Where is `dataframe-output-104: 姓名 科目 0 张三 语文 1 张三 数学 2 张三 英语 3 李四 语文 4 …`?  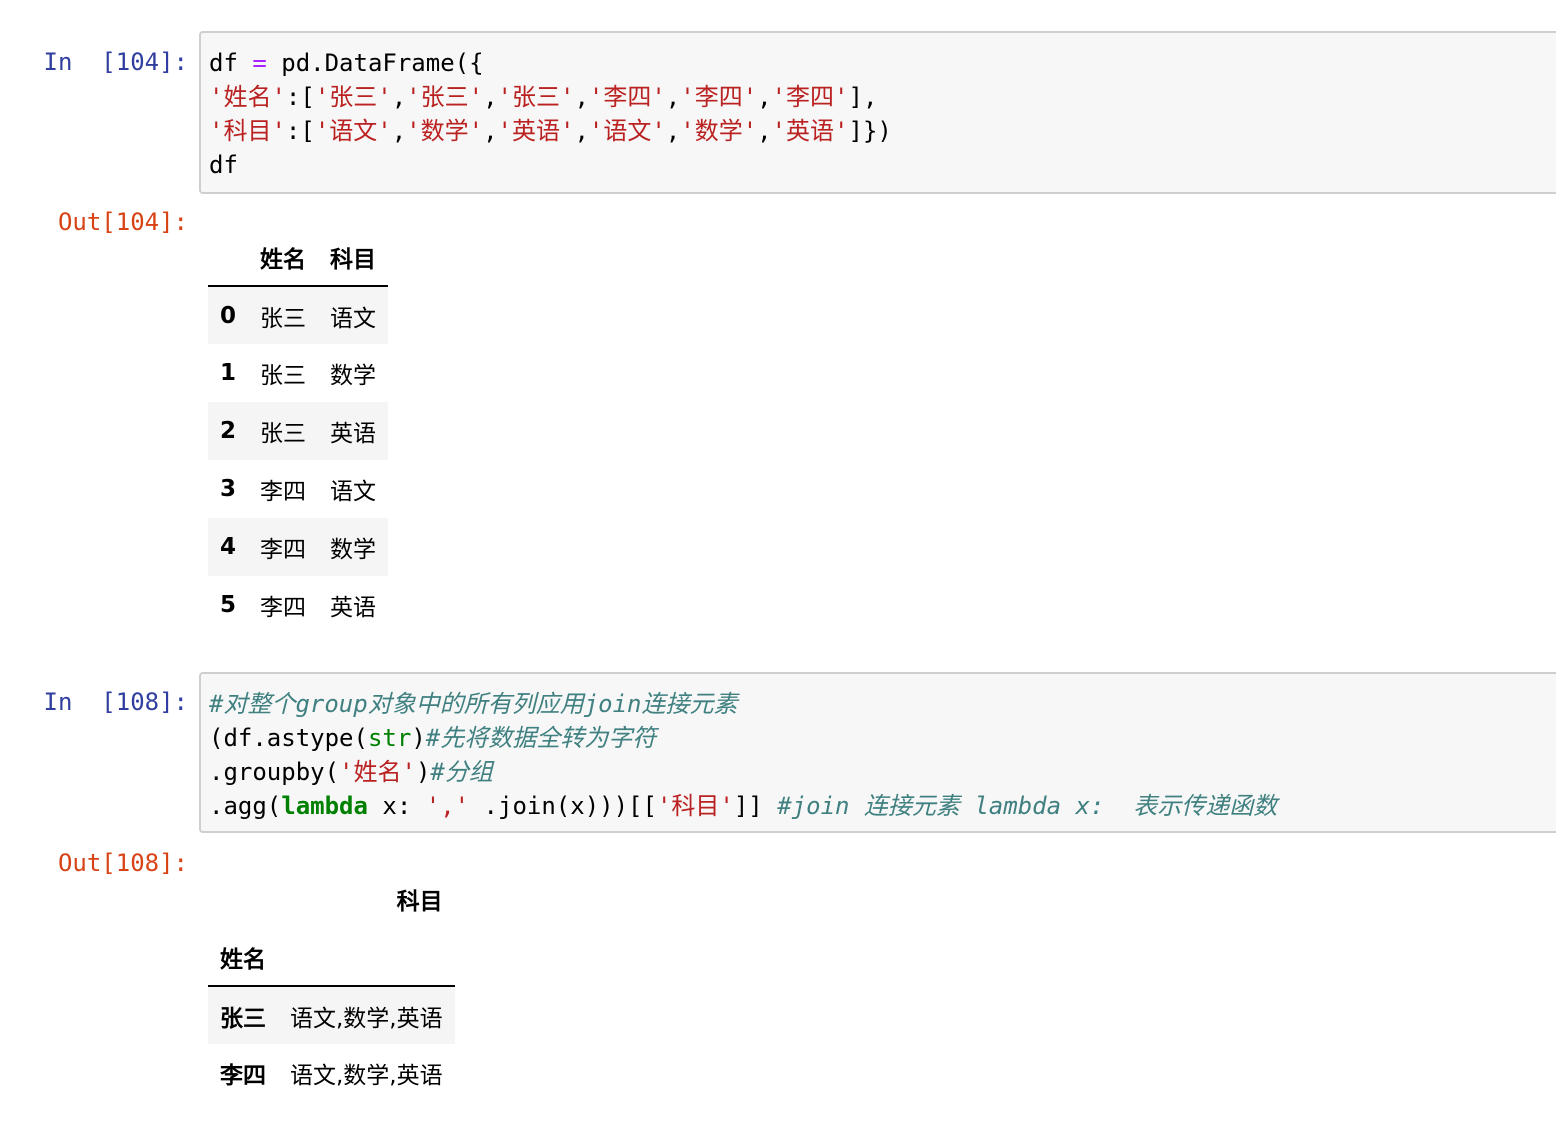
dataframe-output-104: 姓名 科目 0 张三 语文 1 张三 数学 2 张三 英语 3 李四 语文 4 … is located at coordinates (298, 431).